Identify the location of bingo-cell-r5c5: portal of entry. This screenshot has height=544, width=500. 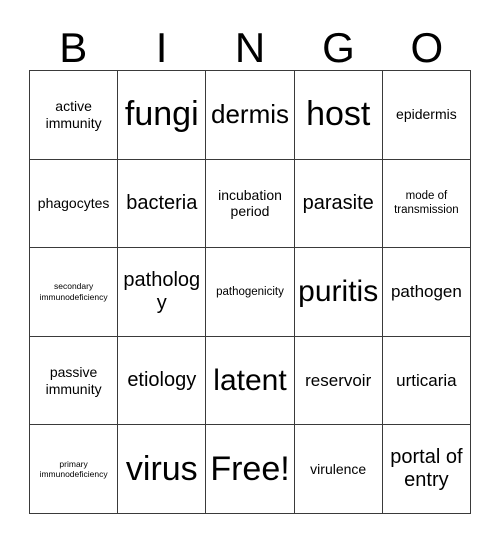
(426, 469).